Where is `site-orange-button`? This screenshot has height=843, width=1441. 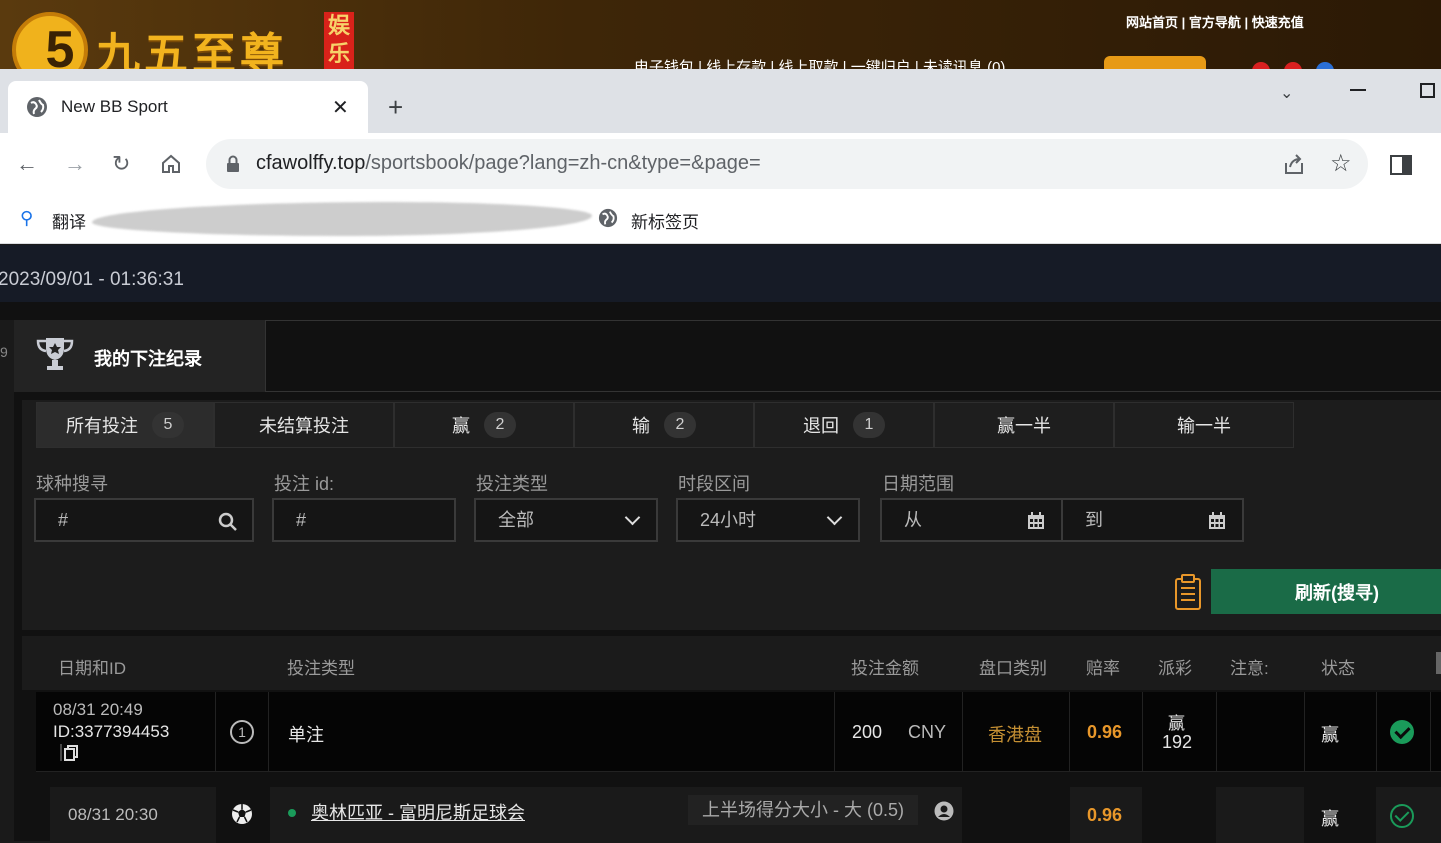 site-orange-button is located at coordinates (1155, 63).